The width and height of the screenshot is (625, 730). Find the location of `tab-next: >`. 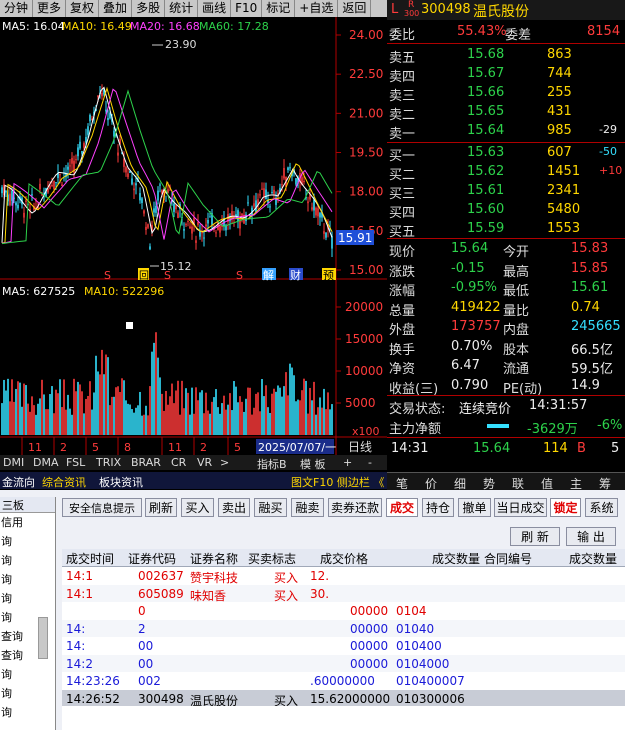

tab-next: > is located at coordinates (224, 462).